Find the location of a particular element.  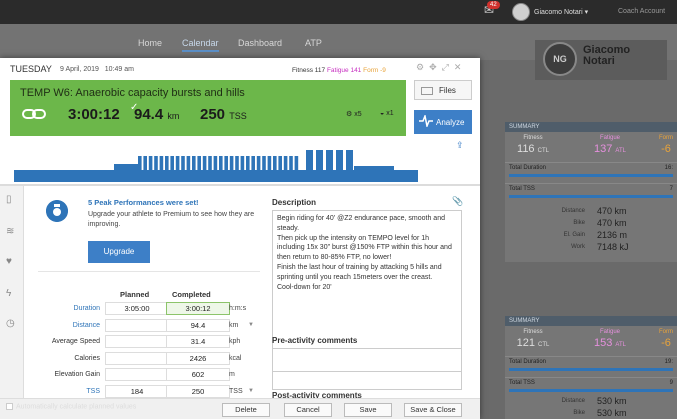

brand-monogram: NG is located at coordinates (560, 59).